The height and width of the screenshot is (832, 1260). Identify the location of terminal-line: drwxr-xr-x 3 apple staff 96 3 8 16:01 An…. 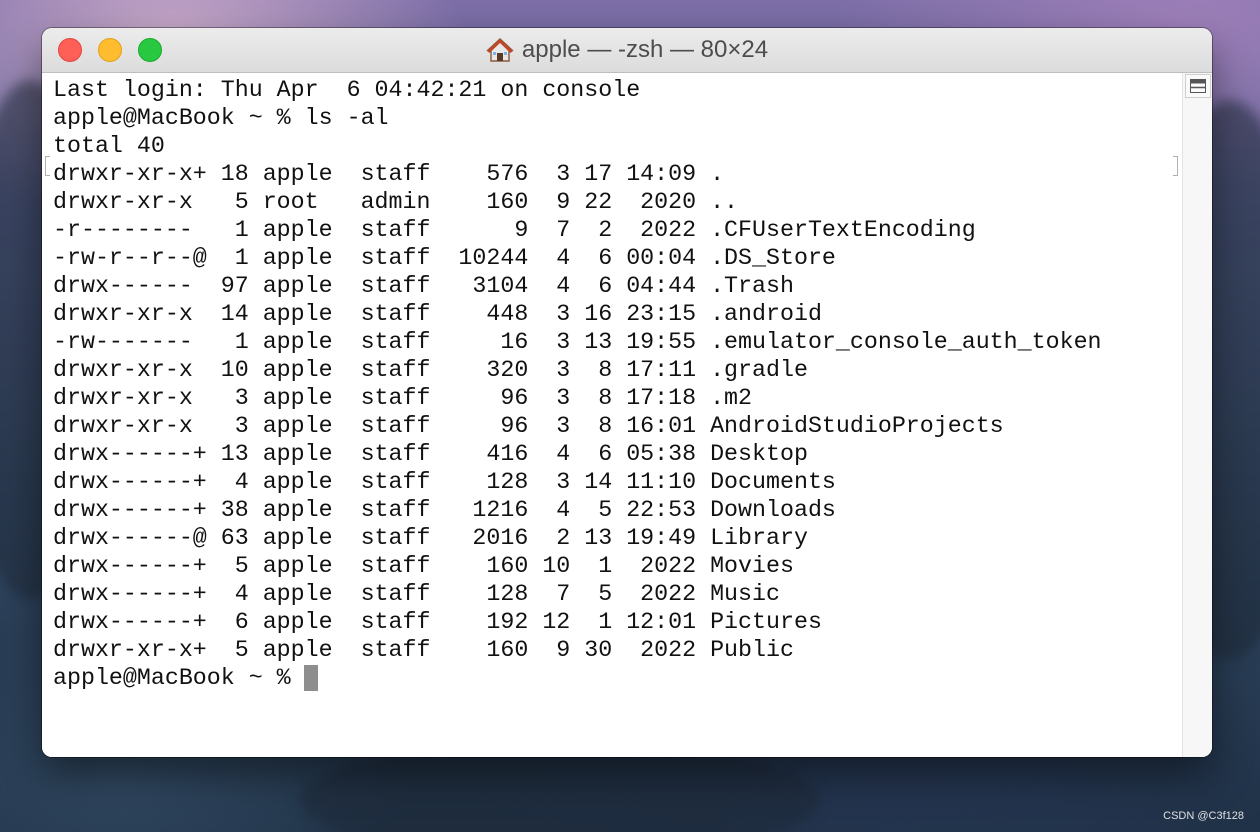
(528, 426).